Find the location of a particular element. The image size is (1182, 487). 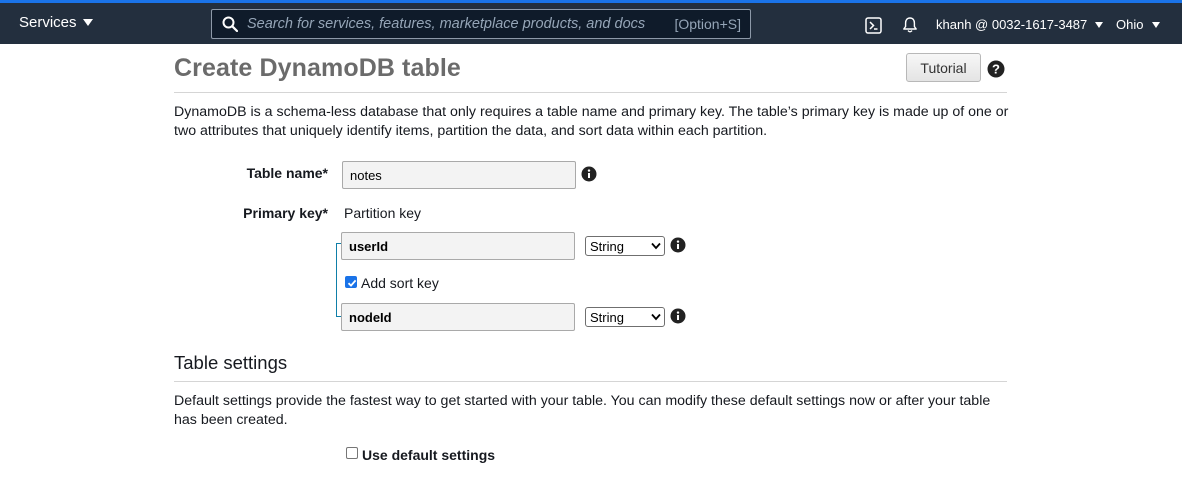

table-settings-heading: Table settings is located at coordinates (231, 362).